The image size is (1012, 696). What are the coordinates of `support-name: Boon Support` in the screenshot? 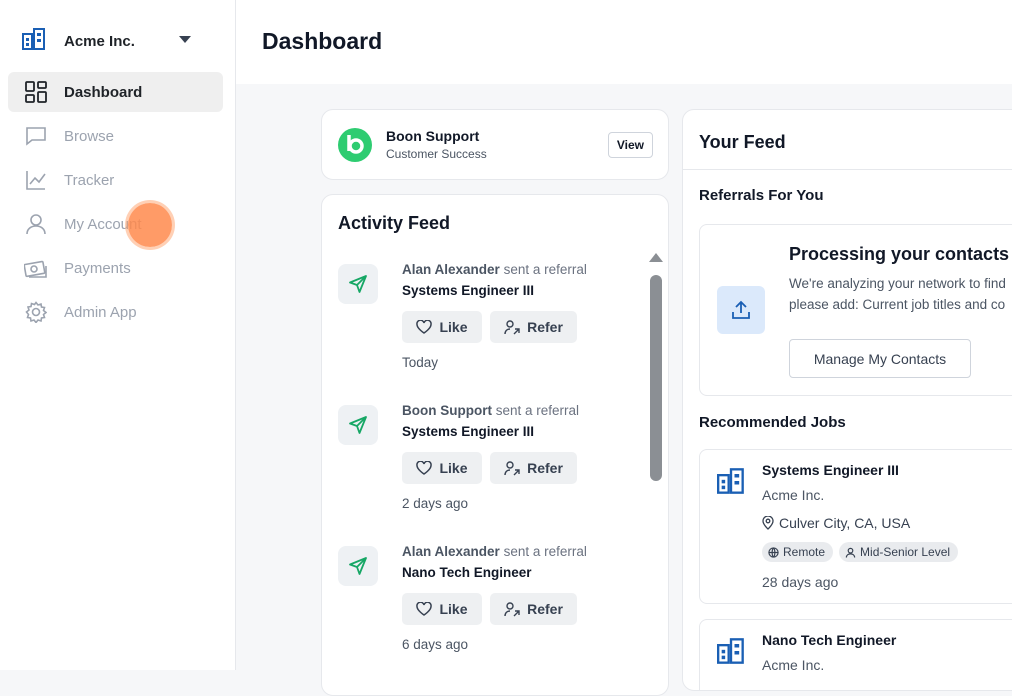 It's located at (433, 136).